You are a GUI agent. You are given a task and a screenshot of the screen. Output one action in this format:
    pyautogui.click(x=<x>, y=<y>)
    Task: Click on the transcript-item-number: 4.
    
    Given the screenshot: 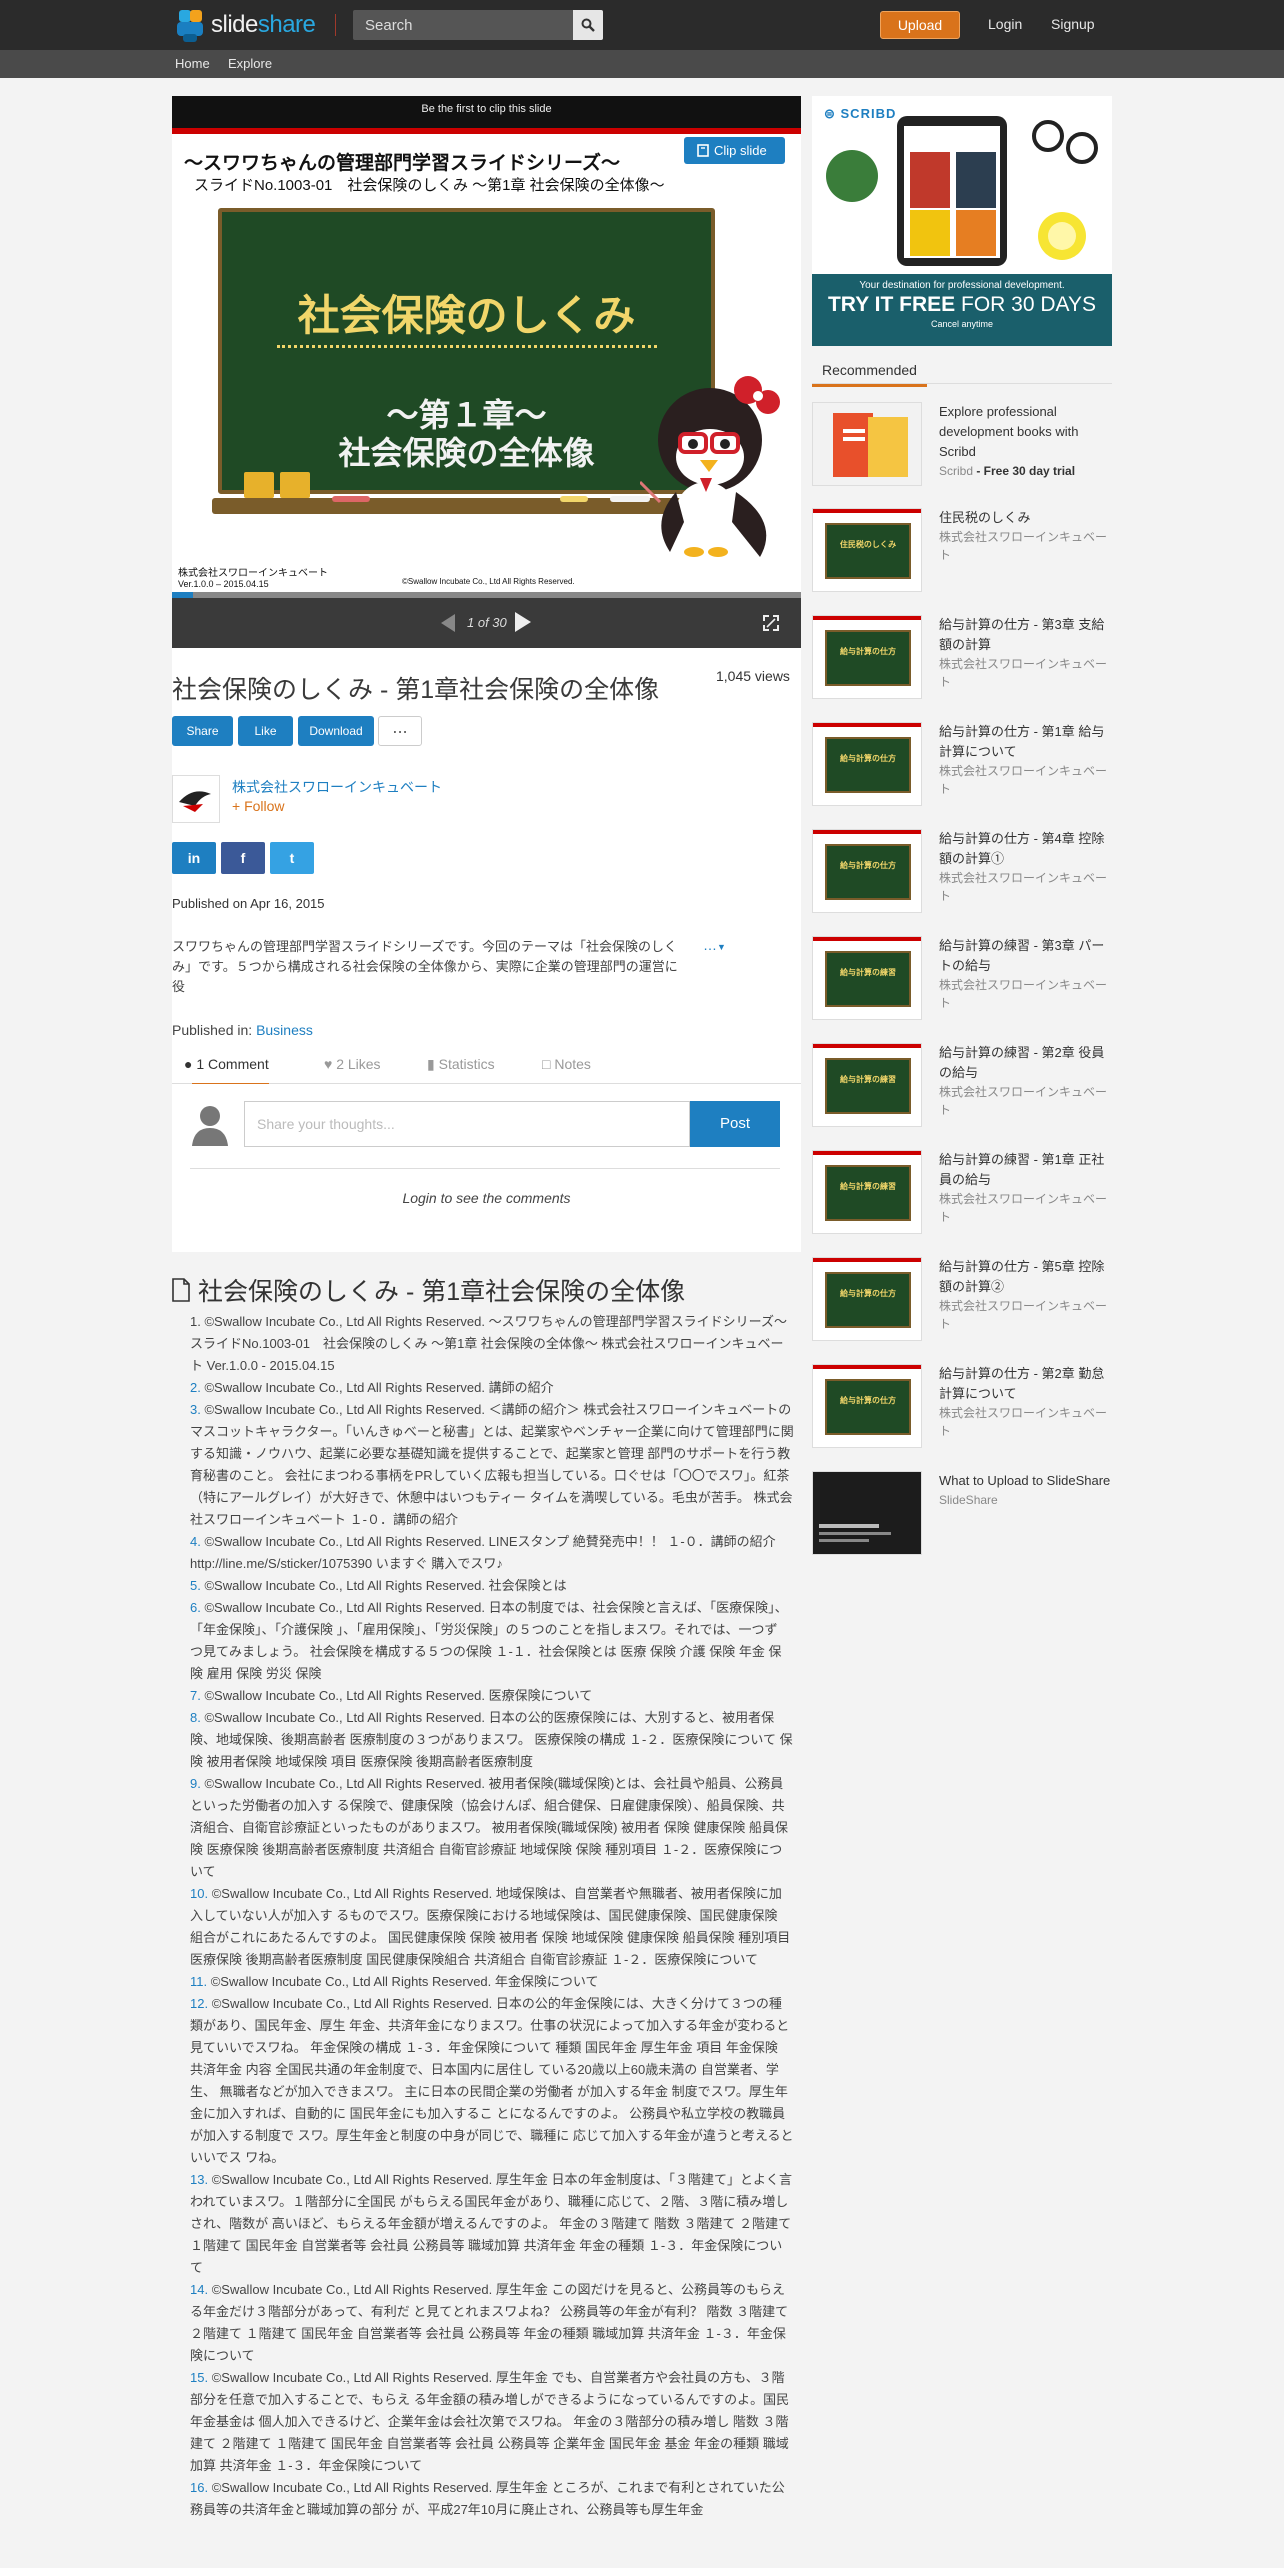 What is the action you would take?
    pyautogui.click(x=195, y=1541)
    